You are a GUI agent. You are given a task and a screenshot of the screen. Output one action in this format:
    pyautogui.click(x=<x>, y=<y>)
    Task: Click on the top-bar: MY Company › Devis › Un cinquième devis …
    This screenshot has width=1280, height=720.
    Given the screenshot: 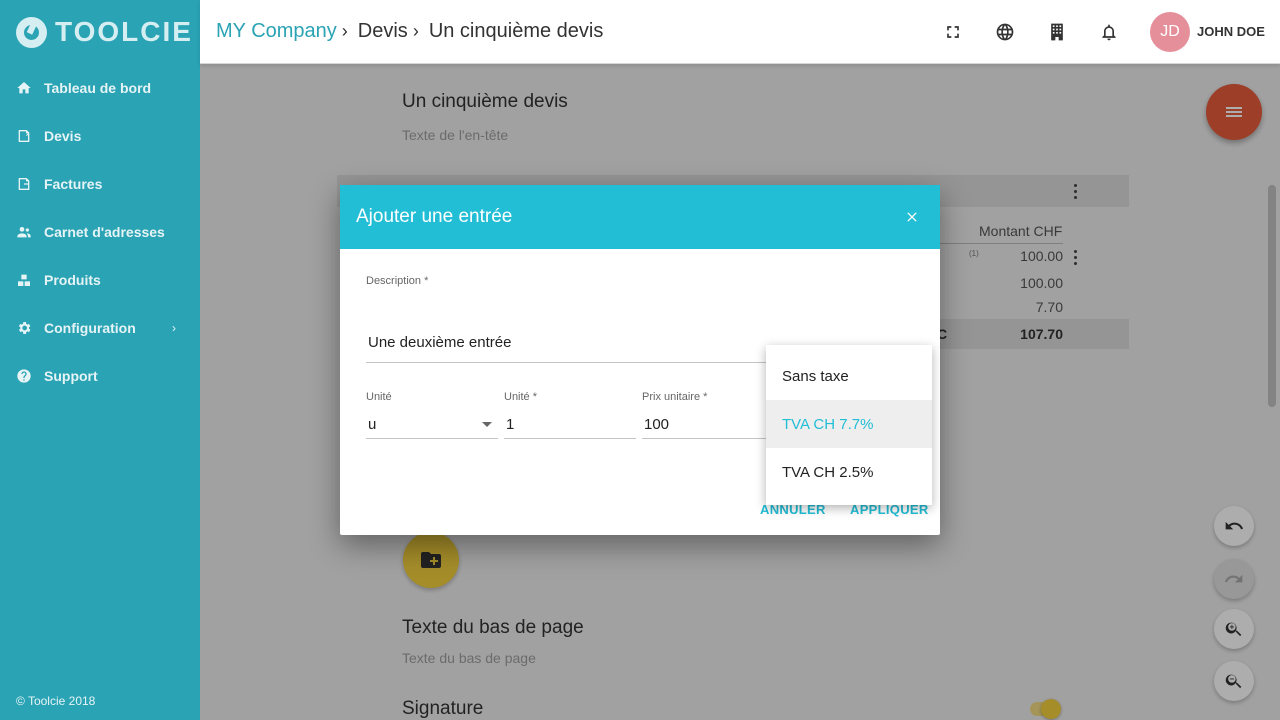 What is the action you would take?
    pyautogui.click(x=740, y=32)
    